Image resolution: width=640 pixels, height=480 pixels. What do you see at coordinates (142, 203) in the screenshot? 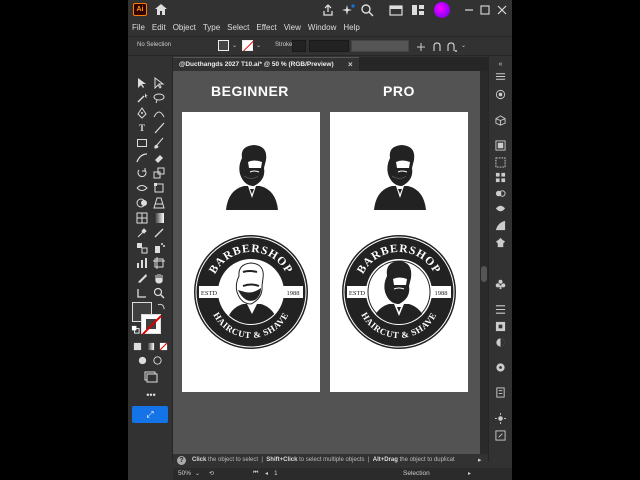
I see `shape-builder-tool-icon` at bounding box center [142, 203].